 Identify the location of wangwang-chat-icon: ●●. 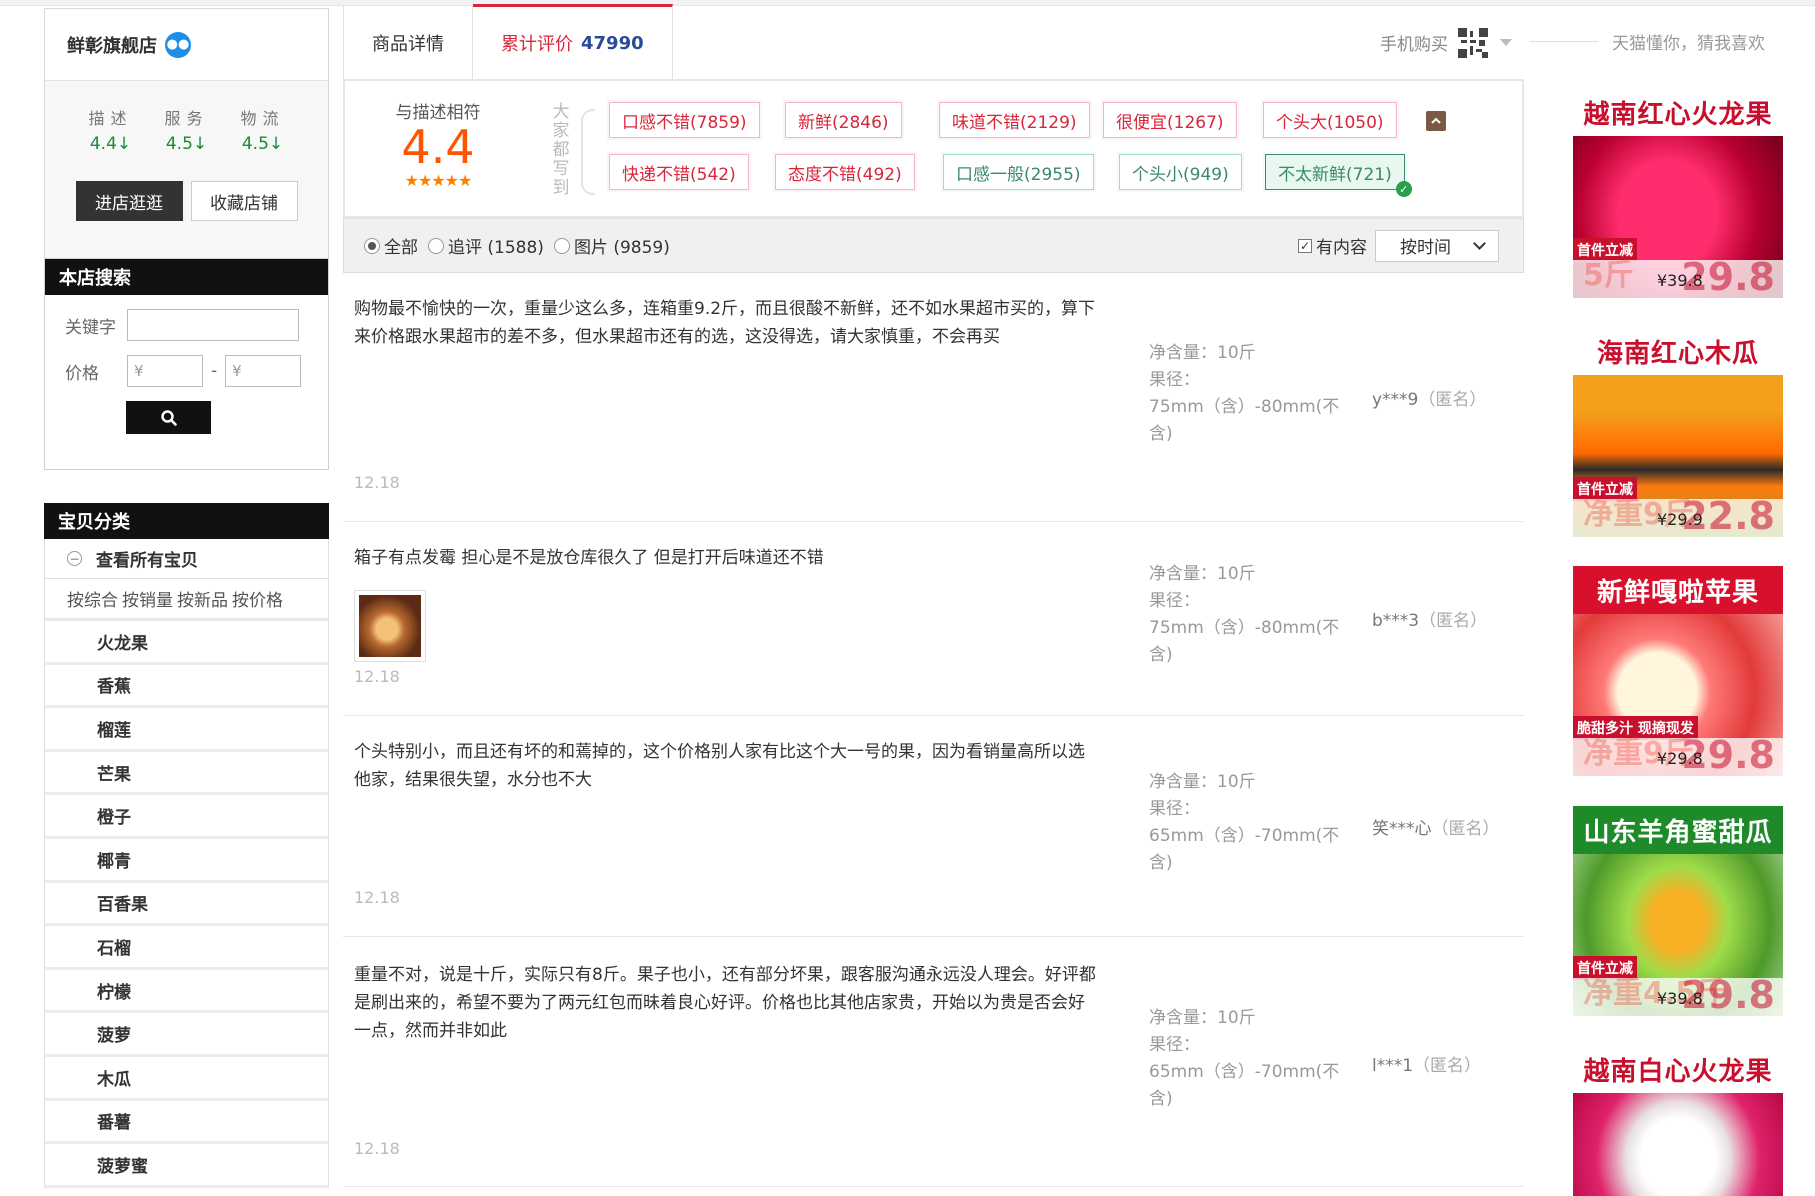
(178, 44).